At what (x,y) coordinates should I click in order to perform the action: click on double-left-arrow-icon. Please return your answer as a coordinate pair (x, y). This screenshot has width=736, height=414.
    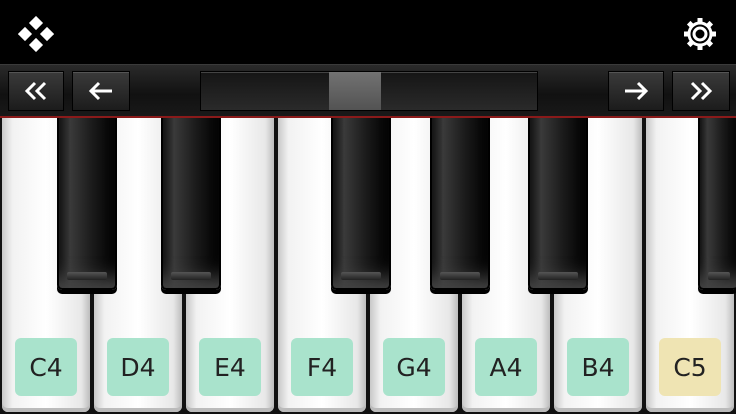
    Looking at the image, I should click on (35, 91).